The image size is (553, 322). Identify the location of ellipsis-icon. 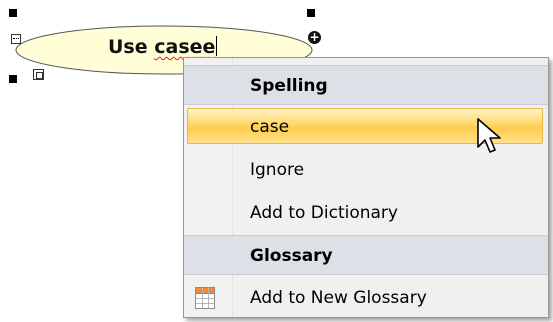
(16, 39).